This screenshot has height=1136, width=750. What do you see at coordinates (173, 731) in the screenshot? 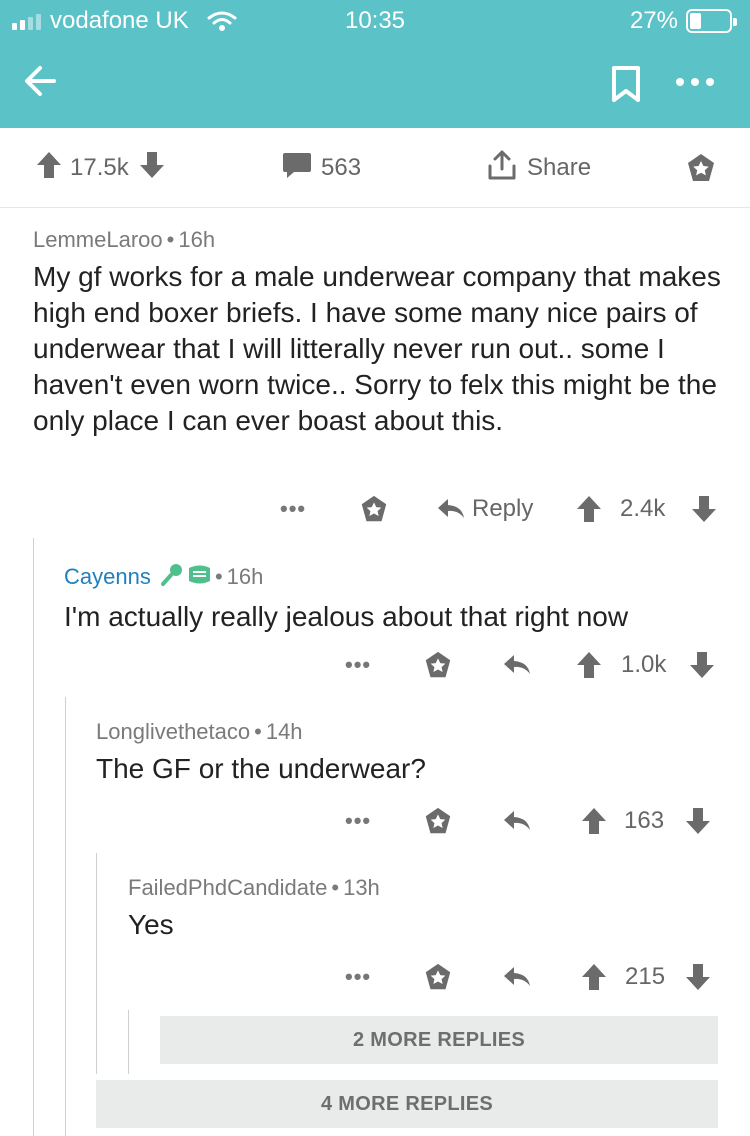
I see `comment-author: Longlivethetaco` at bounding box center [173, 731].